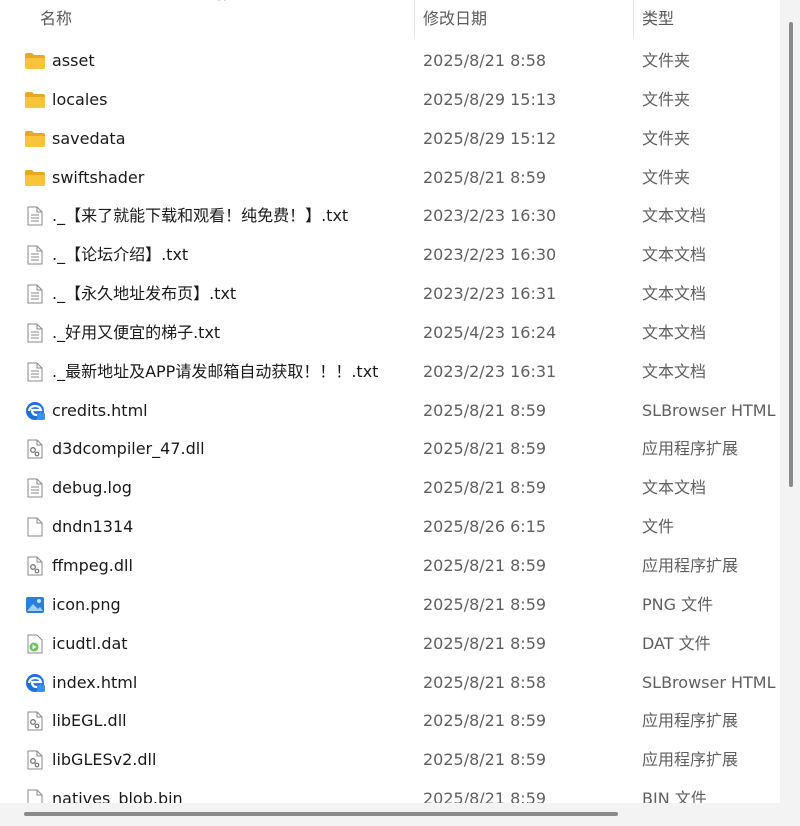 The height and width of the screenshot is (826, 800). What do you see at coordinates (35, 644) in the screenshot?
I see `media-file-icon` at bounding box center [35, 644].